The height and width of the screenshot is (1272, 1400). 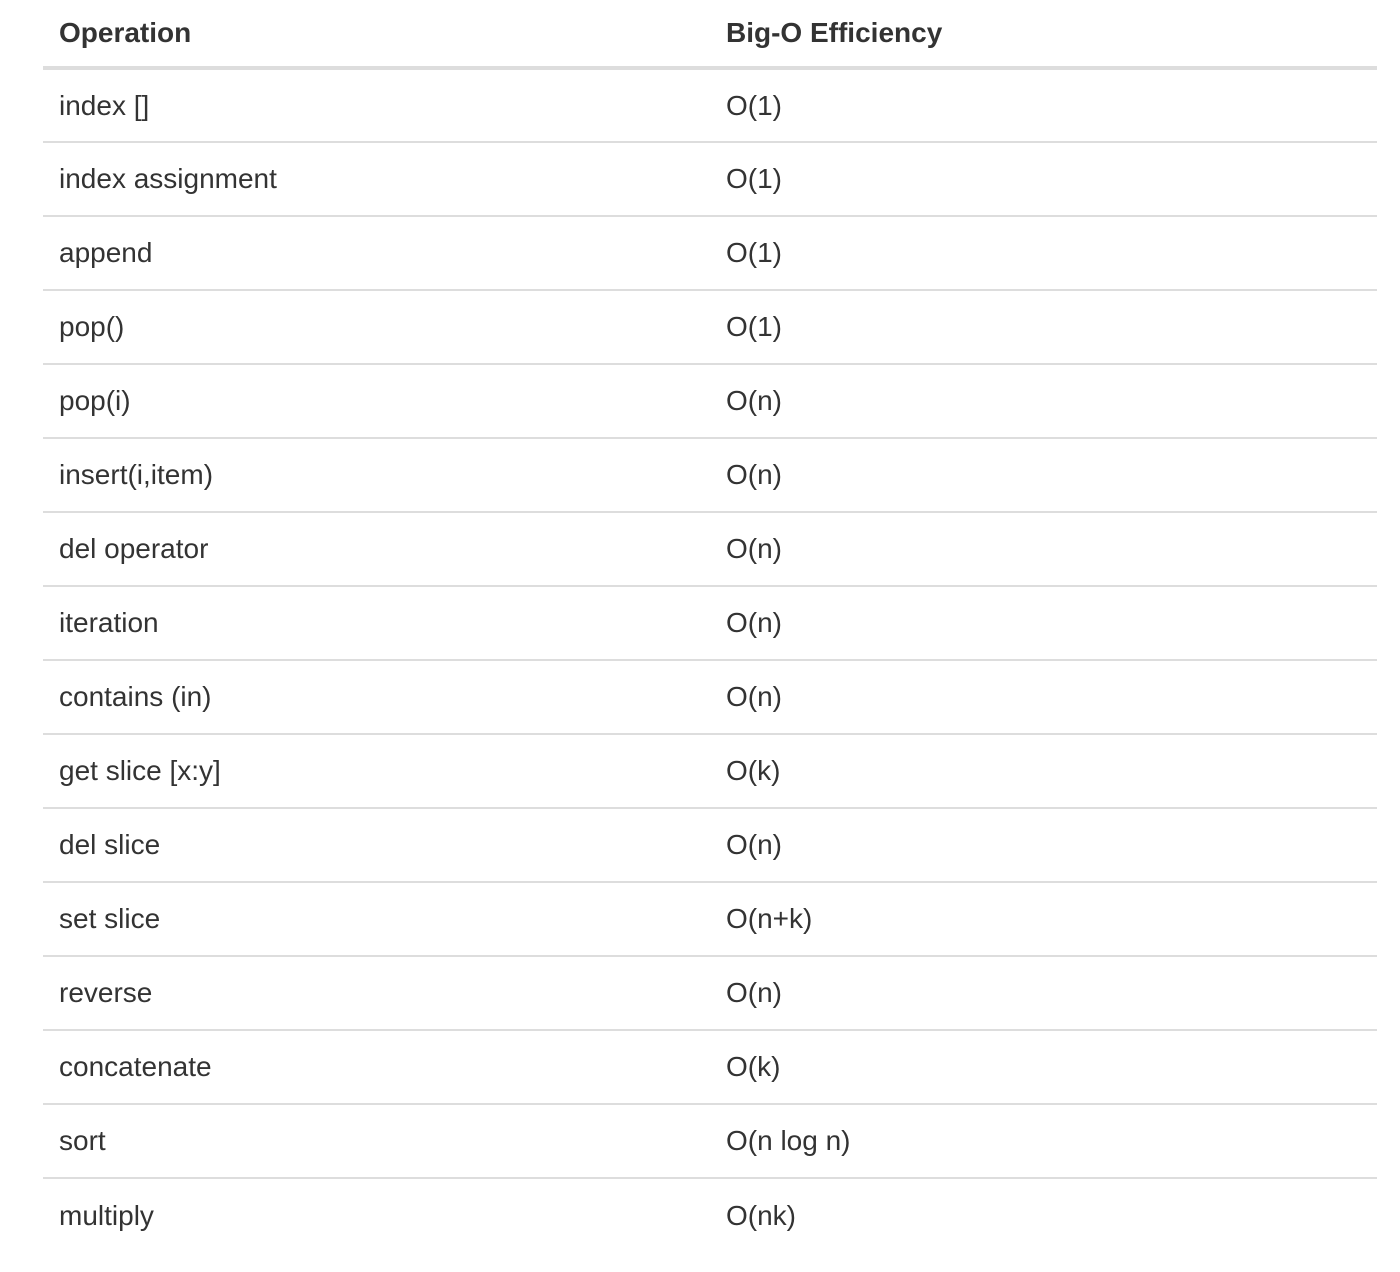 What do you see at coordinates (376, 327) in the screenshot?
I see `operation-cell: pop()` at bounding box center [376, 327].